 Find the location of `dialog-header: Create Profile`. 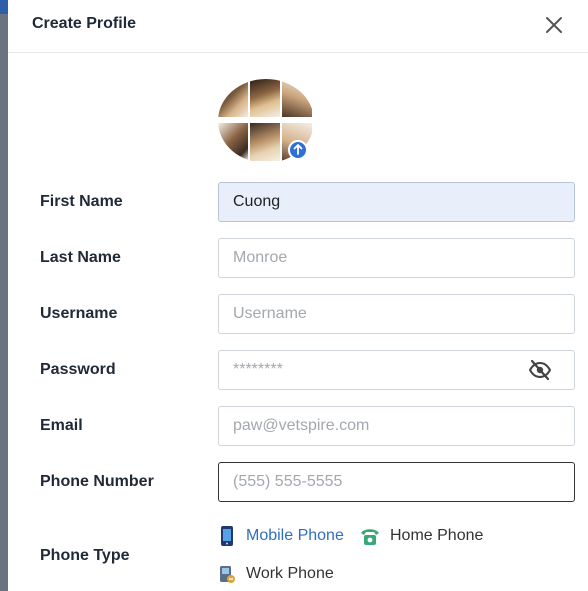

dialog-header: Create Profile is located at coordinates (298, 26).